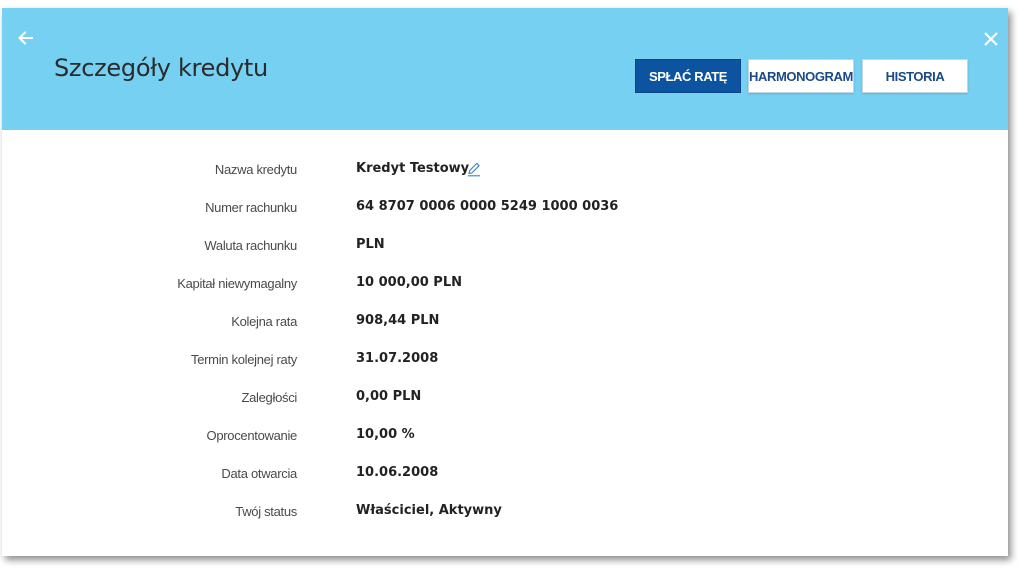 This screenshot has height=574, width=1024. Describe the element at coordinates (505, 246) in the screenshot. I see `detail-row-currency: Waluta rachunku PLN` at that location.